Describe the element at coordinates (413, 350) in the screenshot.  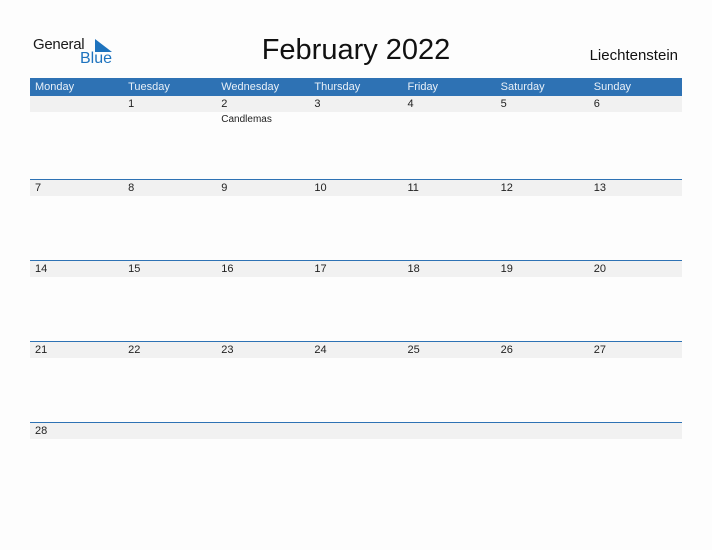
I see `day-number: 25` at that location.